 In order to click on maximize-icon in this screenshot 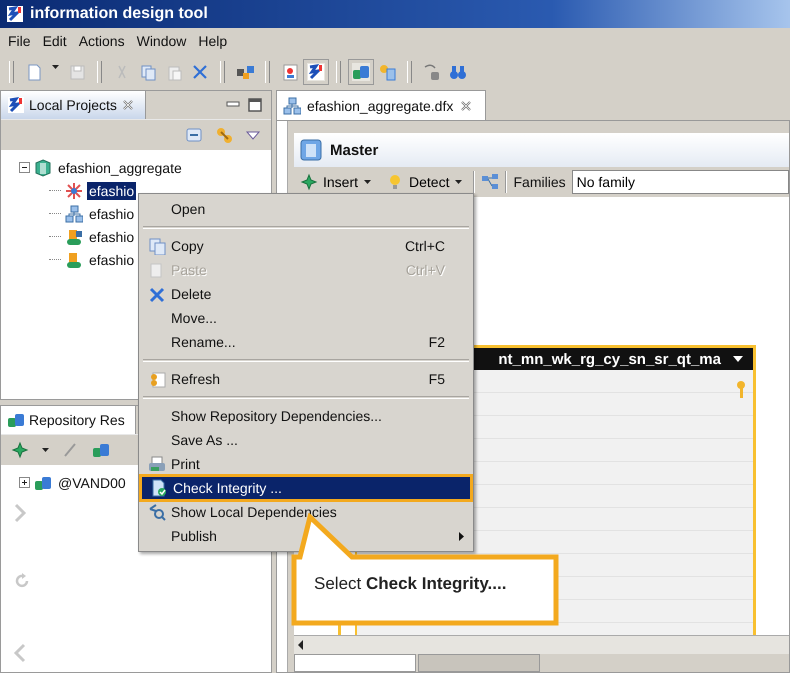, I will do `click(255, 105)`.